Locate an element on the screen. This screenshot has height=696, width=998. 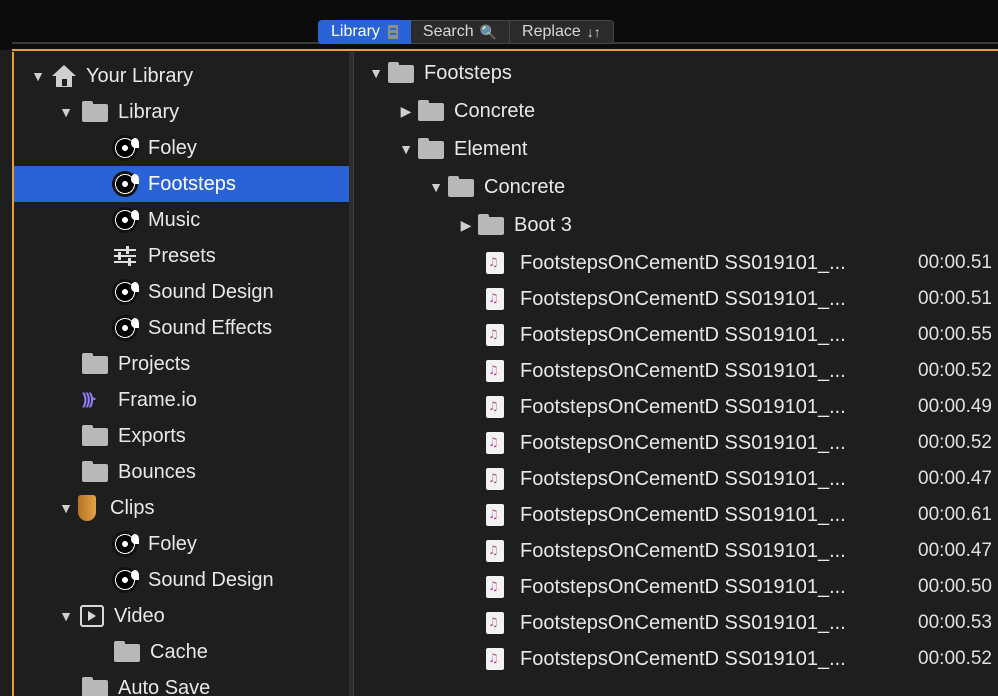
tab-replace: Replace ↓↑ is located at coordinates (562, 32).